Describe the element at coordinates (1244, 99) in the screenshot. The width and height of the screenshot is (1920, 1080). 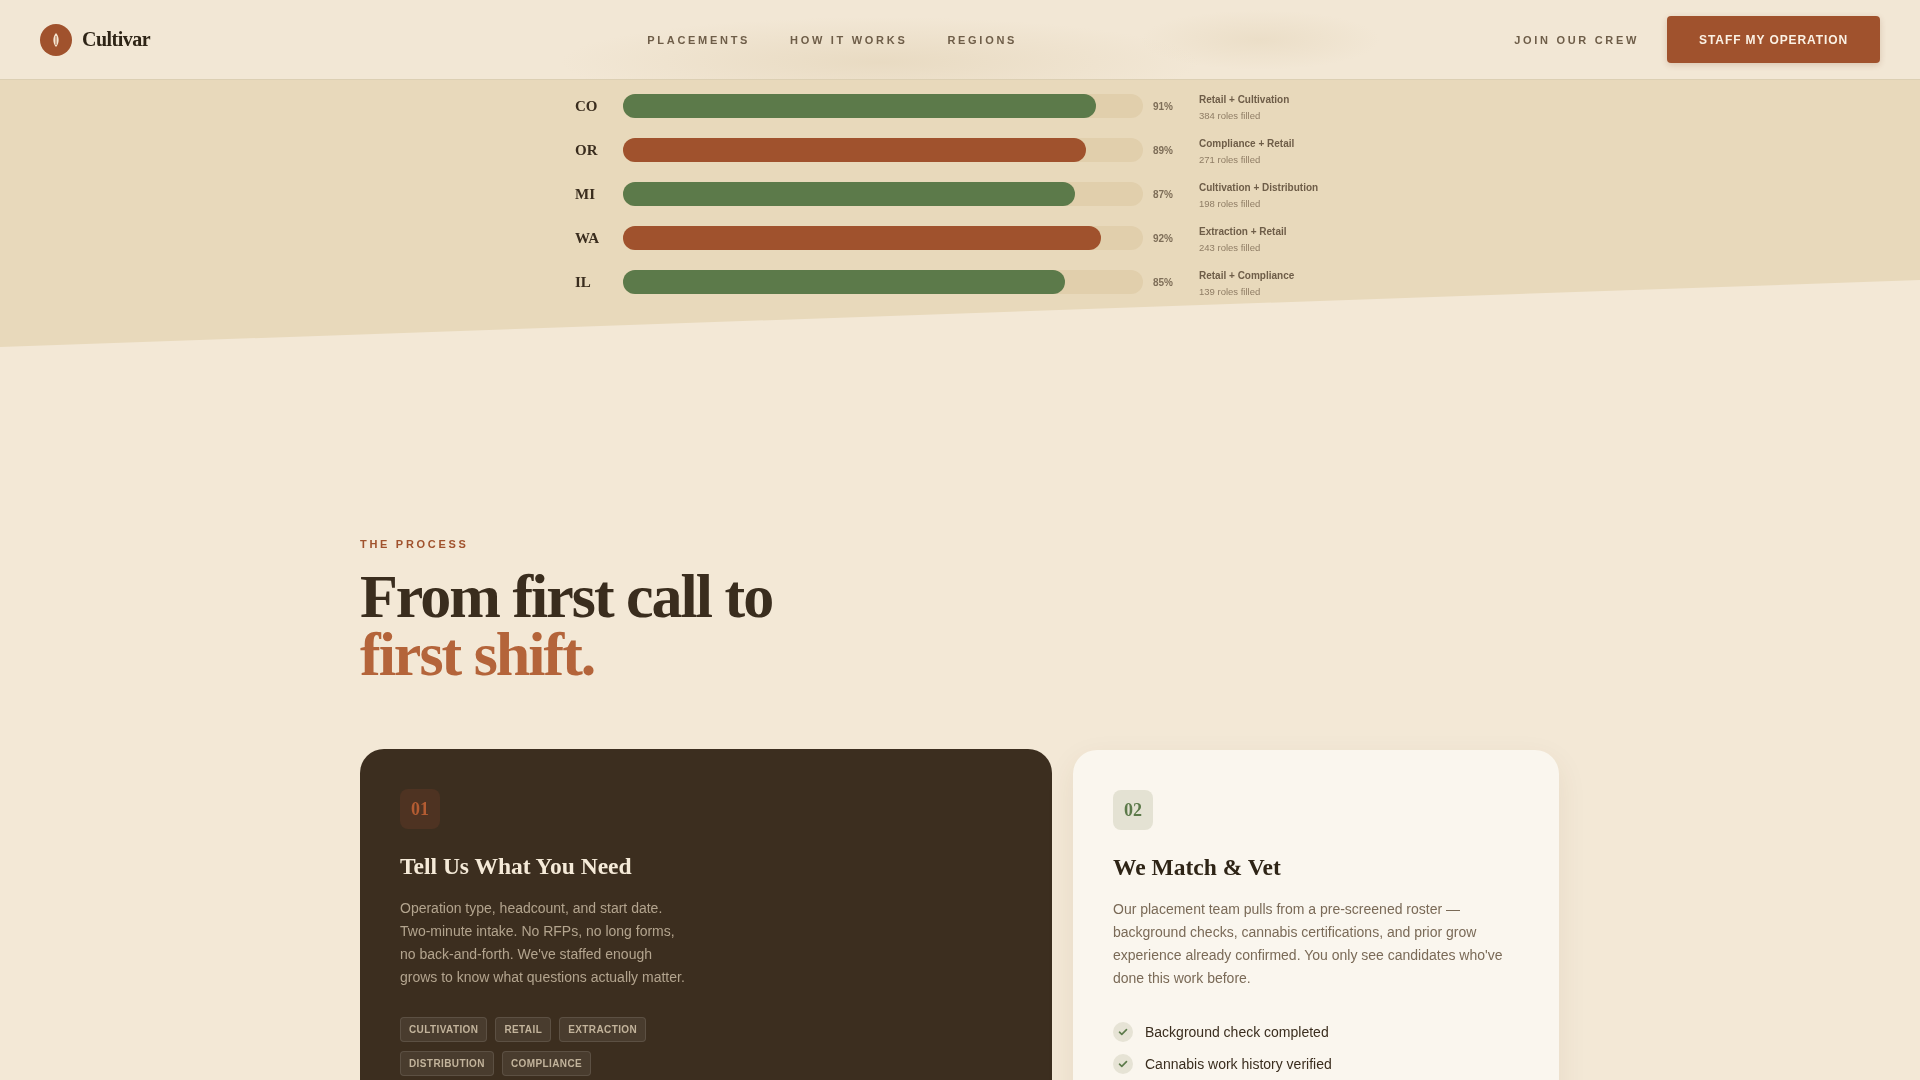
I see `role-mix: Retail + Cultivation` at that location.